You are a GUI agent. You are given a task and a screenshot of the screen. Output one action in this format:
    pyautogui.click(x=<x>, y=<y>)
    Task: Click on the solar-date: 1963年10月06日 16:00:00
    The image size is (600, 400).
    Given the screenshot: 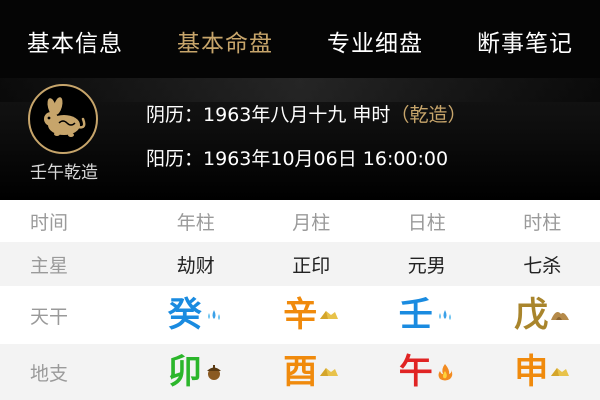 What is the action you would take?
    pyautogui.click(x=326, y=159)
    